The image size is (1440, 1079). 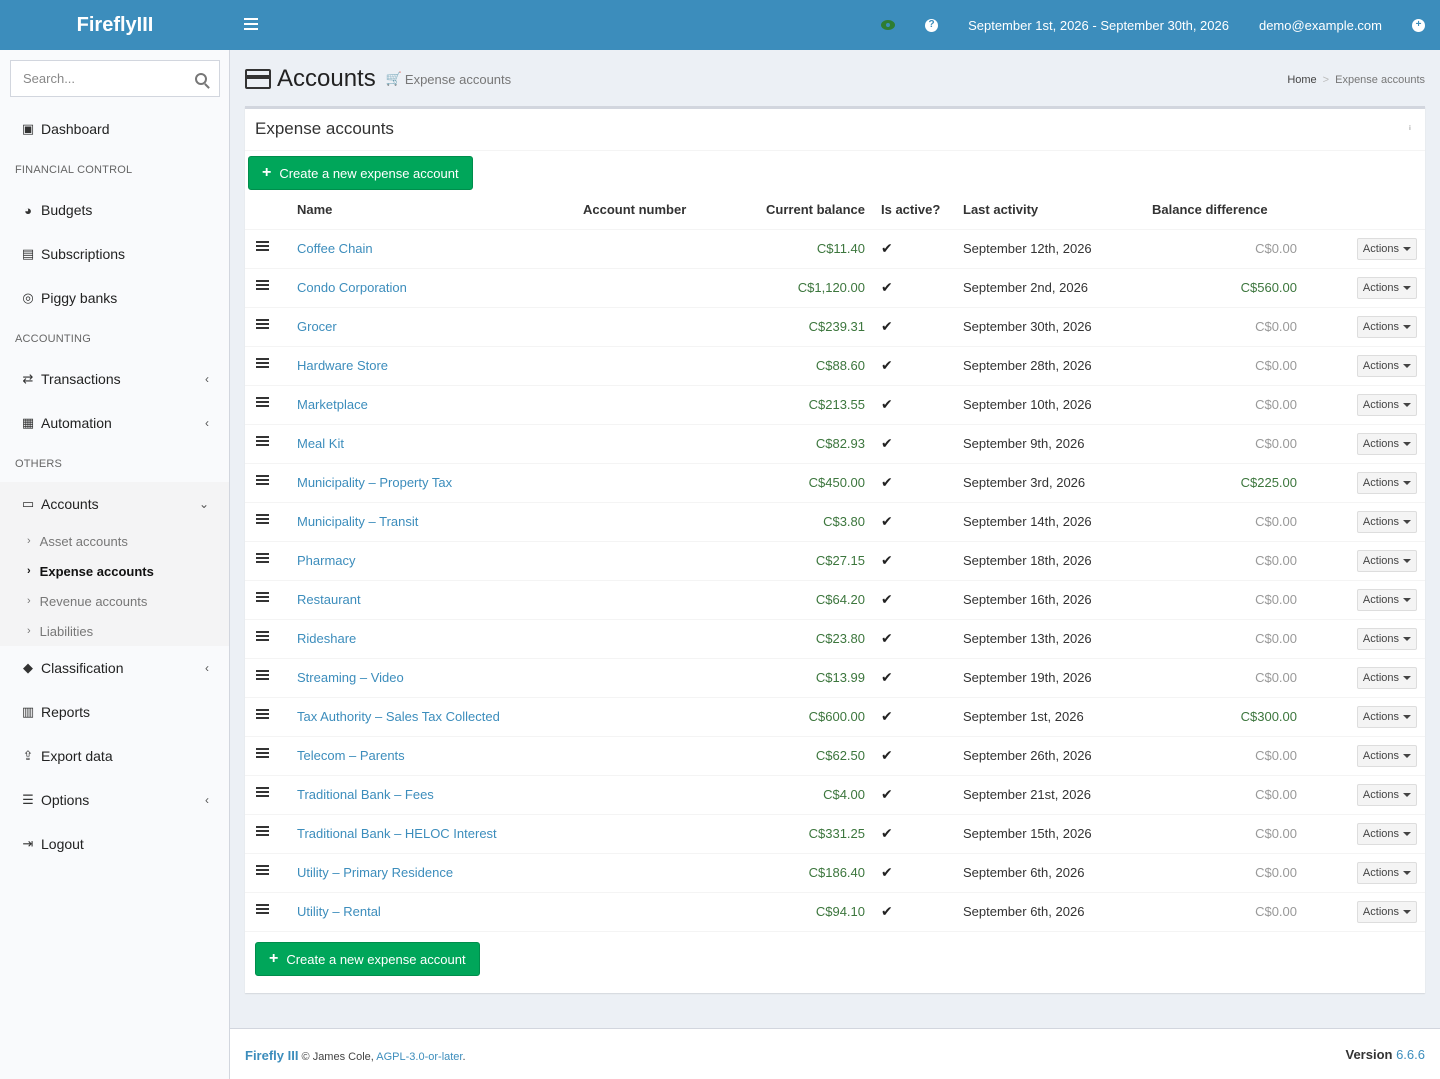 What do you see at coordinates (1407, 482) in the screenshot?
I see `caret-down-icon` at bounding box center [1407, 482].